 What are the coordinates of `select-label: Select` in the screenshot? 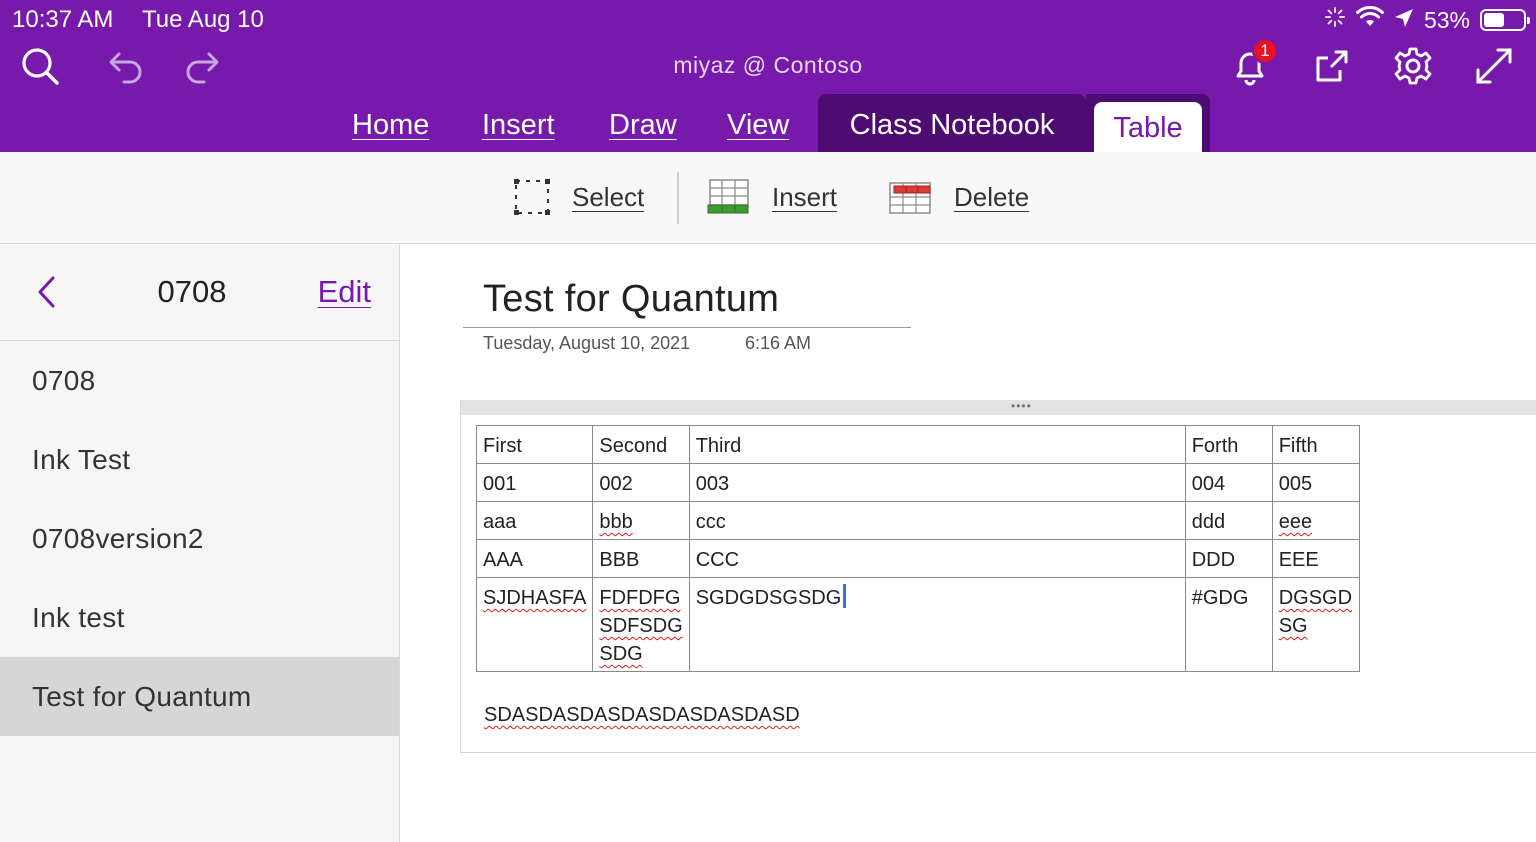 It's located at (608, 196).